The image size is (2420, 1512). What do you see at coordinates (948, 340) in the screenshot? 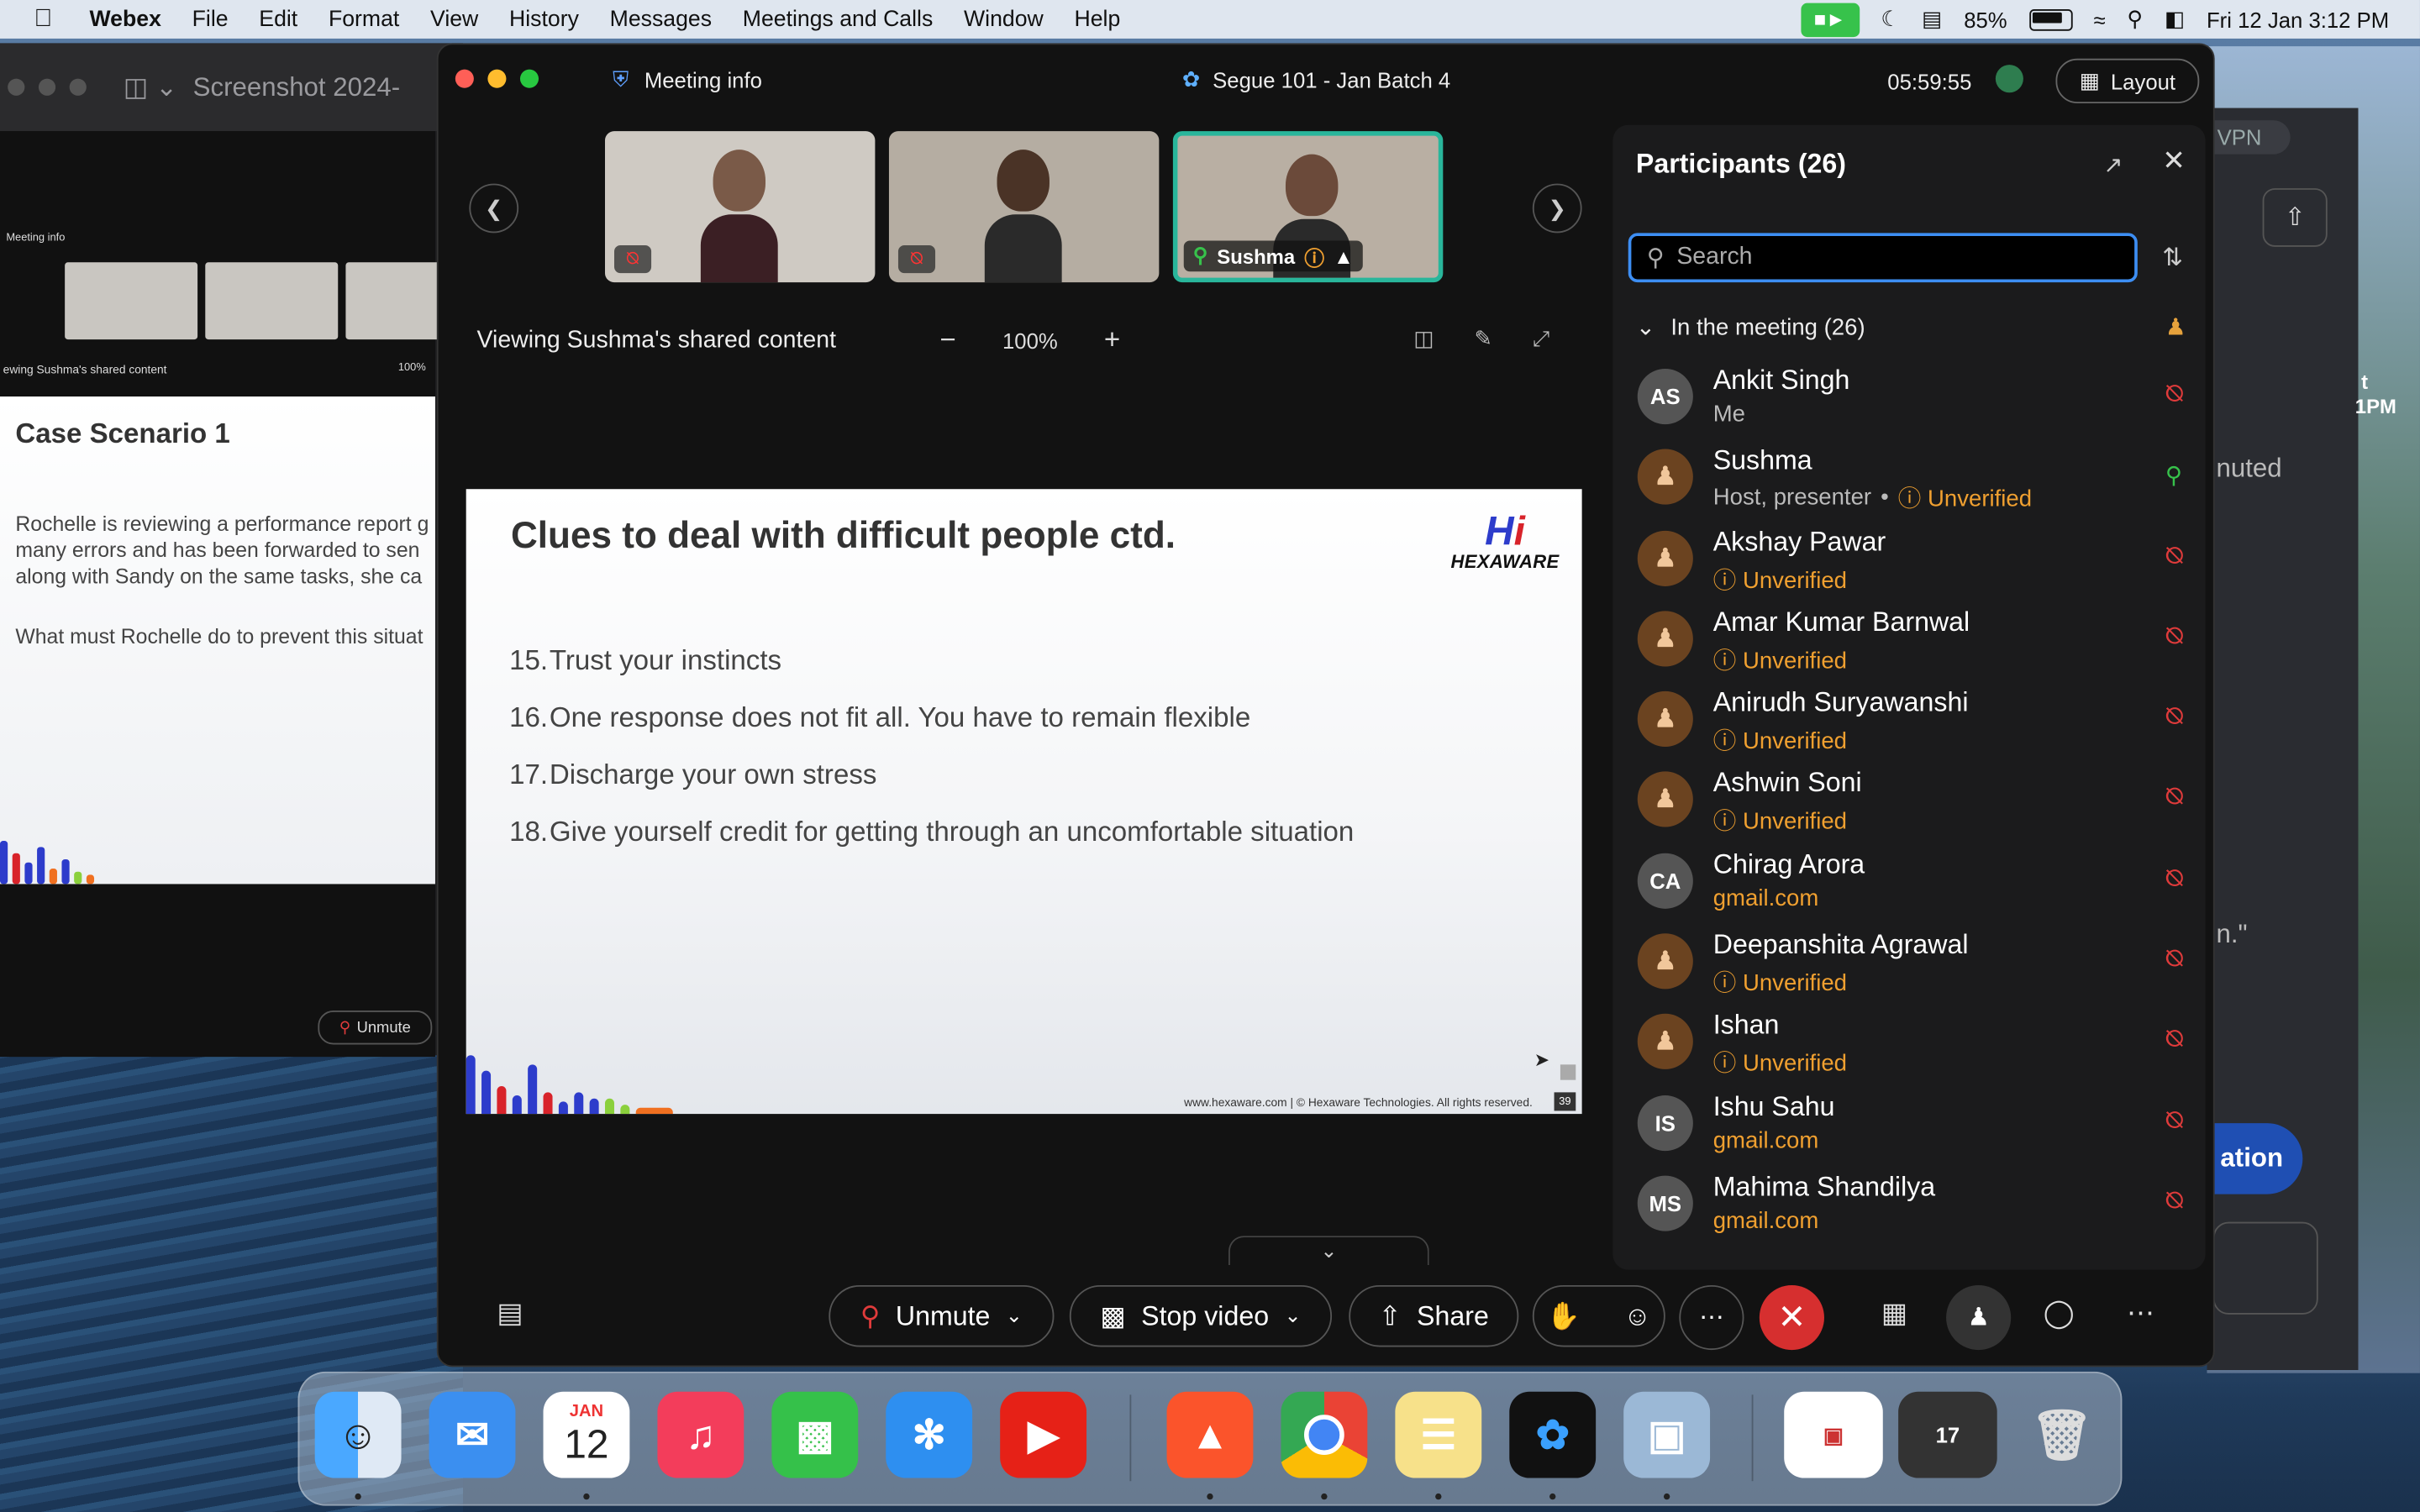
I see `zoom-out-button: −` at bounding box center [948, 340].